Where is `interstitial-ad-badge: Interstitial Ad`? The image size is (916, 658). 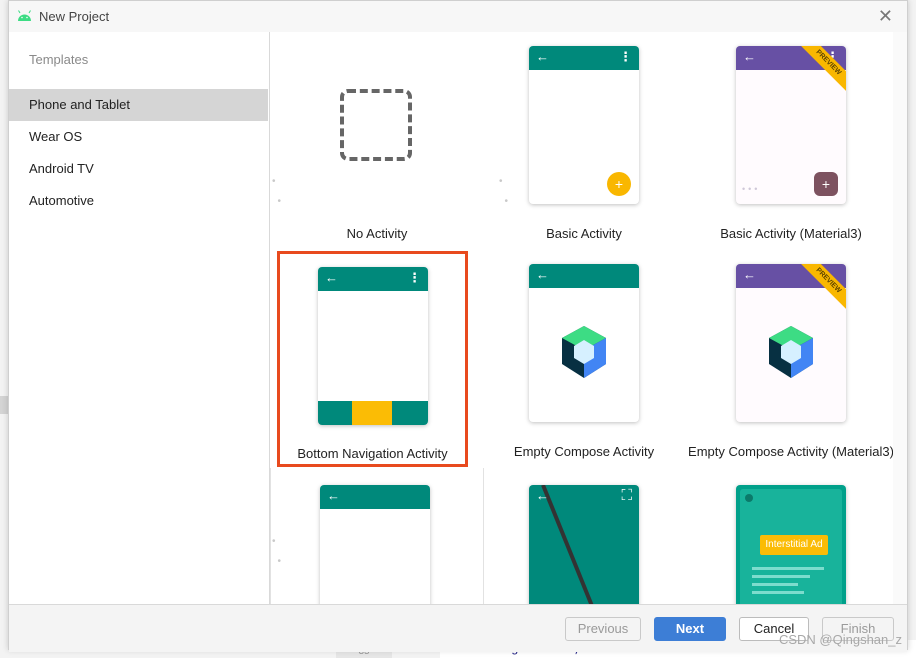 interstitial-ad-badge: Interstitial Ad is located at coordinates (794, 545).